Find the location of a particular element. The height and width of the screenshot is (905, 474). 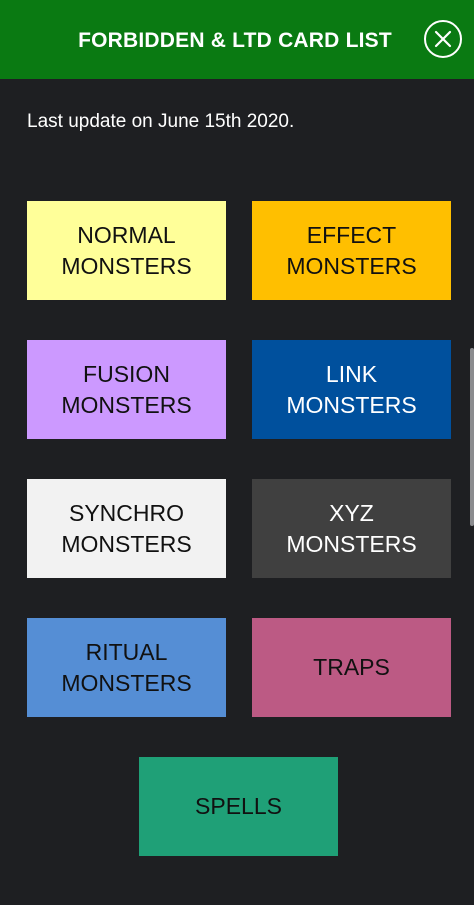

normal-monsters-label: NORMAL MONSTERS is located at coordinates (126, 250).